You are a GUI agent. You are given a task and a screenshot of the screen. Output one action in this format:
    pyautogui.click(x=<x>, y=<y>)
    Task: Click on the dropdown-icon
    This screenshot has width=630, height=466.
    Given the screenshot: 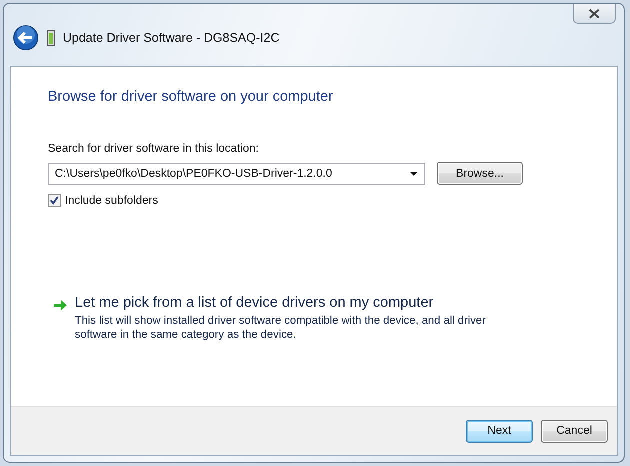 What is the action you would take?
    pyautogui.click(x=414, y=174)
    